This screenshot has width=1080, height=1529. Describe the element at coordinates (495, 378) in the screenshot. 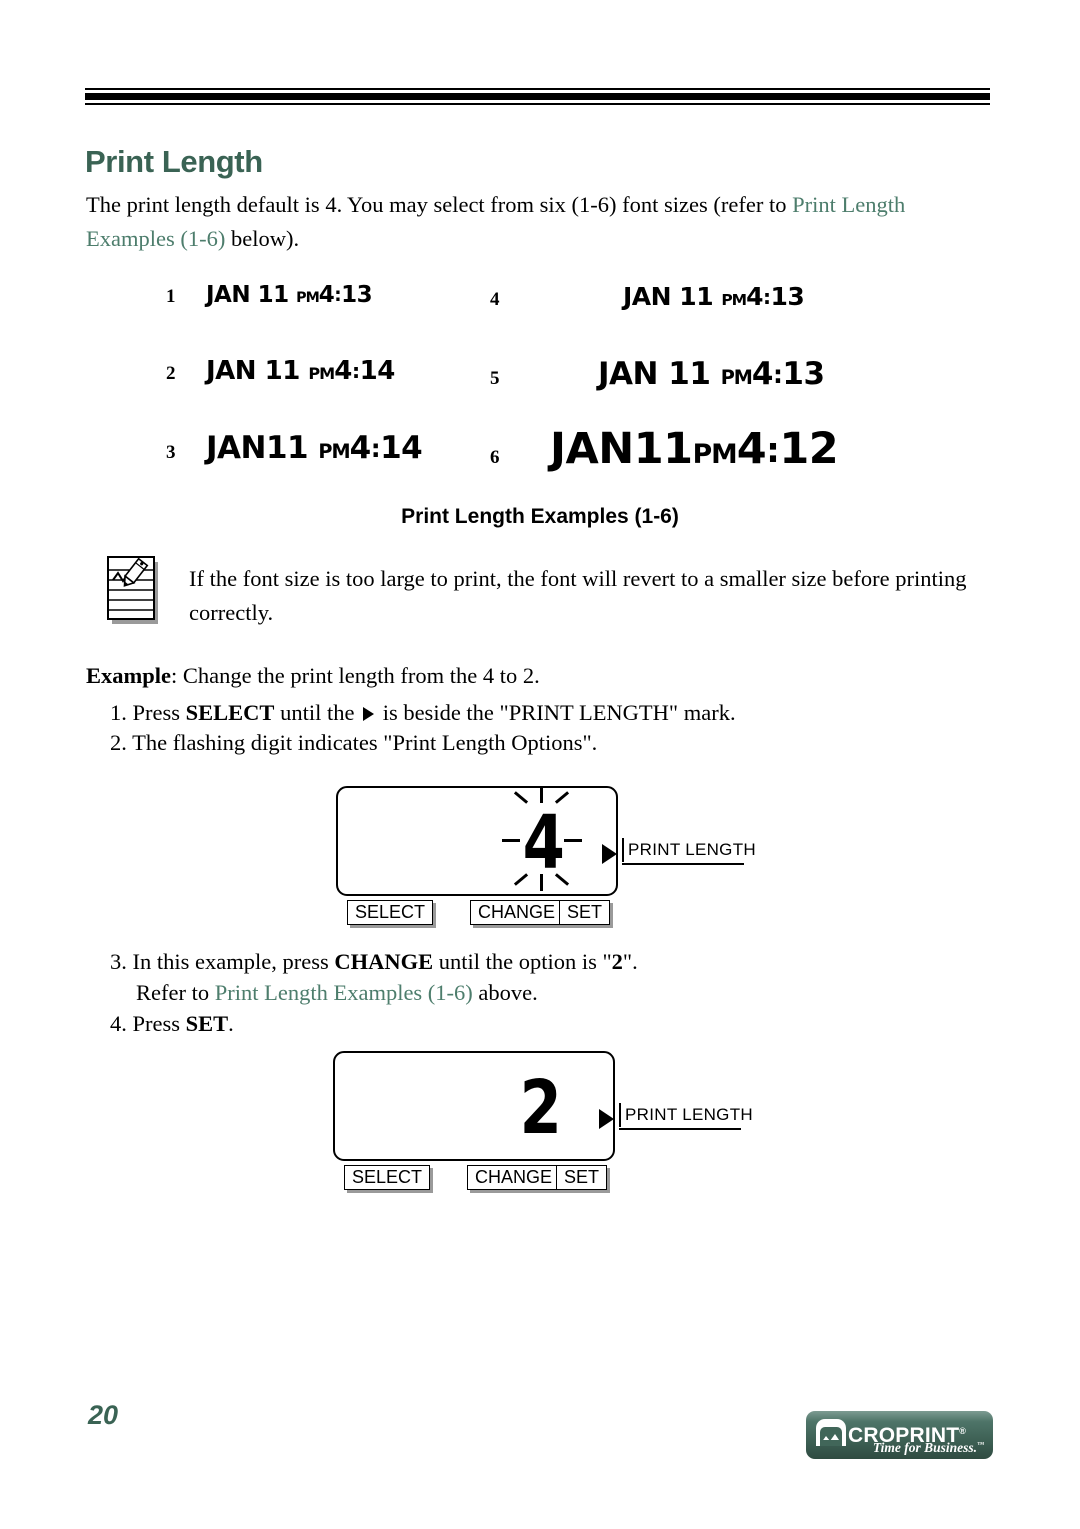

I see `example-number-5: 5` at that location.